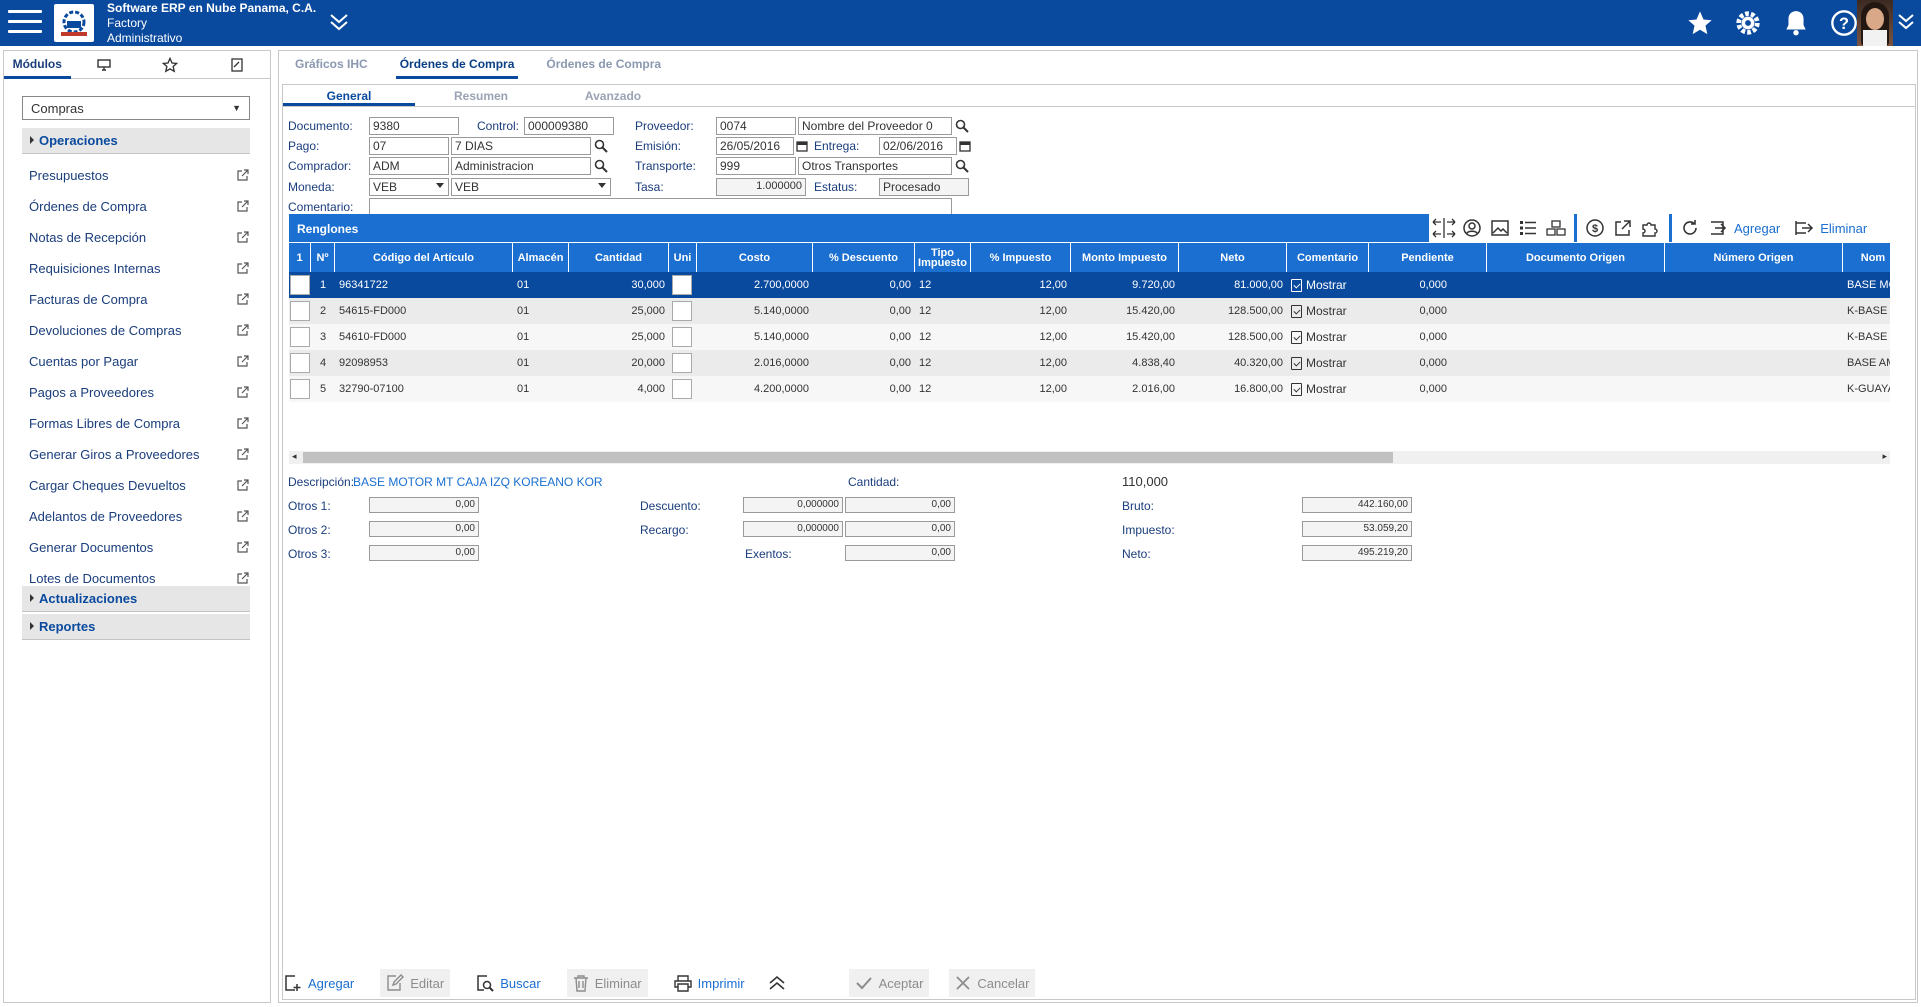  Describe the element at coordinates (619, 257) in the screenshot. I see `col-cantidad: Cantidad` at that location.